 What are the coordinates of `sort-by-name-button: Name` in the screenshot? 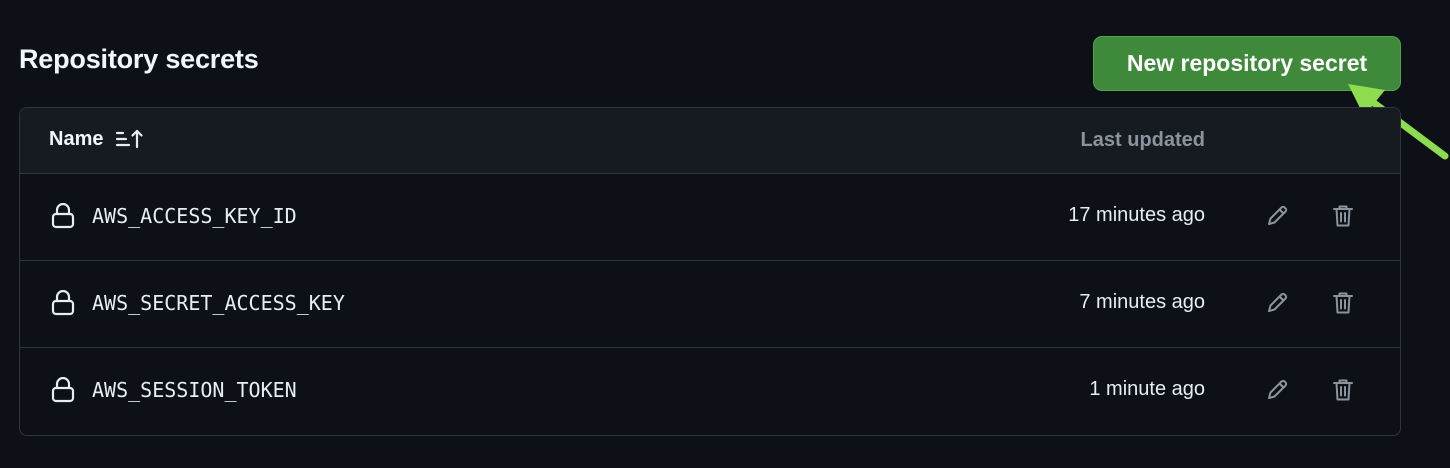 It's located at (97, 139).